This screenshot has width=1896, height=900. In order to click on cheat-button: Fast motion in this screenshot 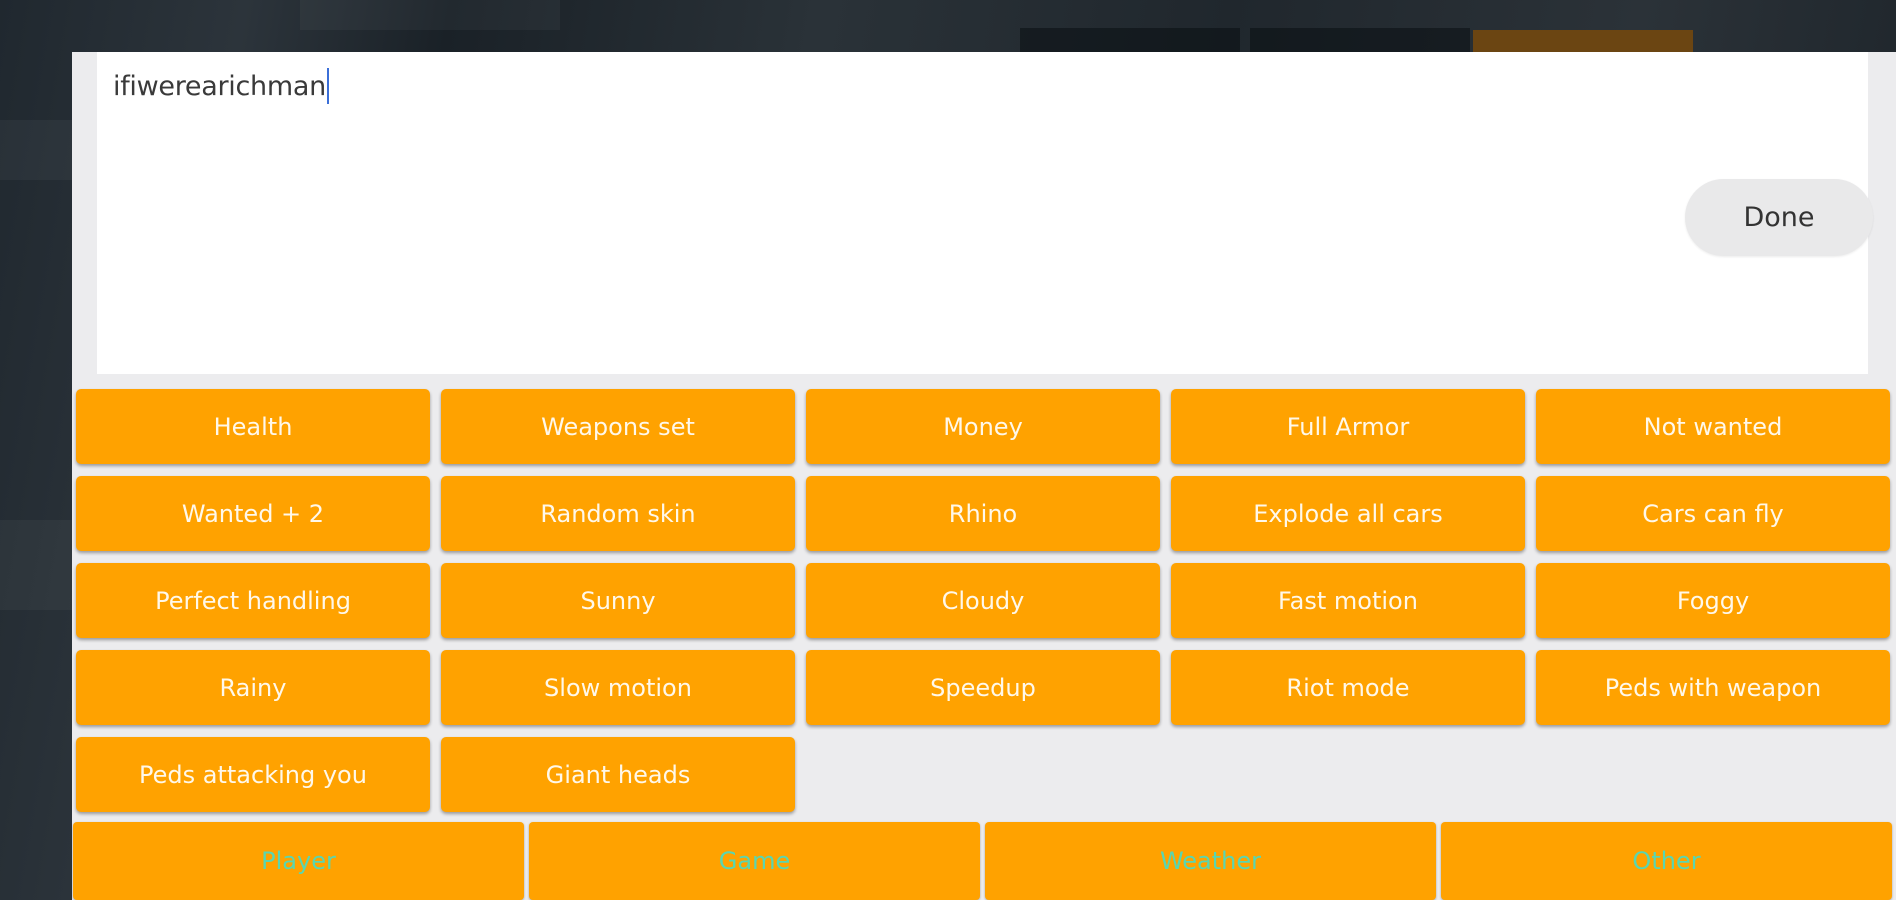, I will do `click(1348, 600)`.